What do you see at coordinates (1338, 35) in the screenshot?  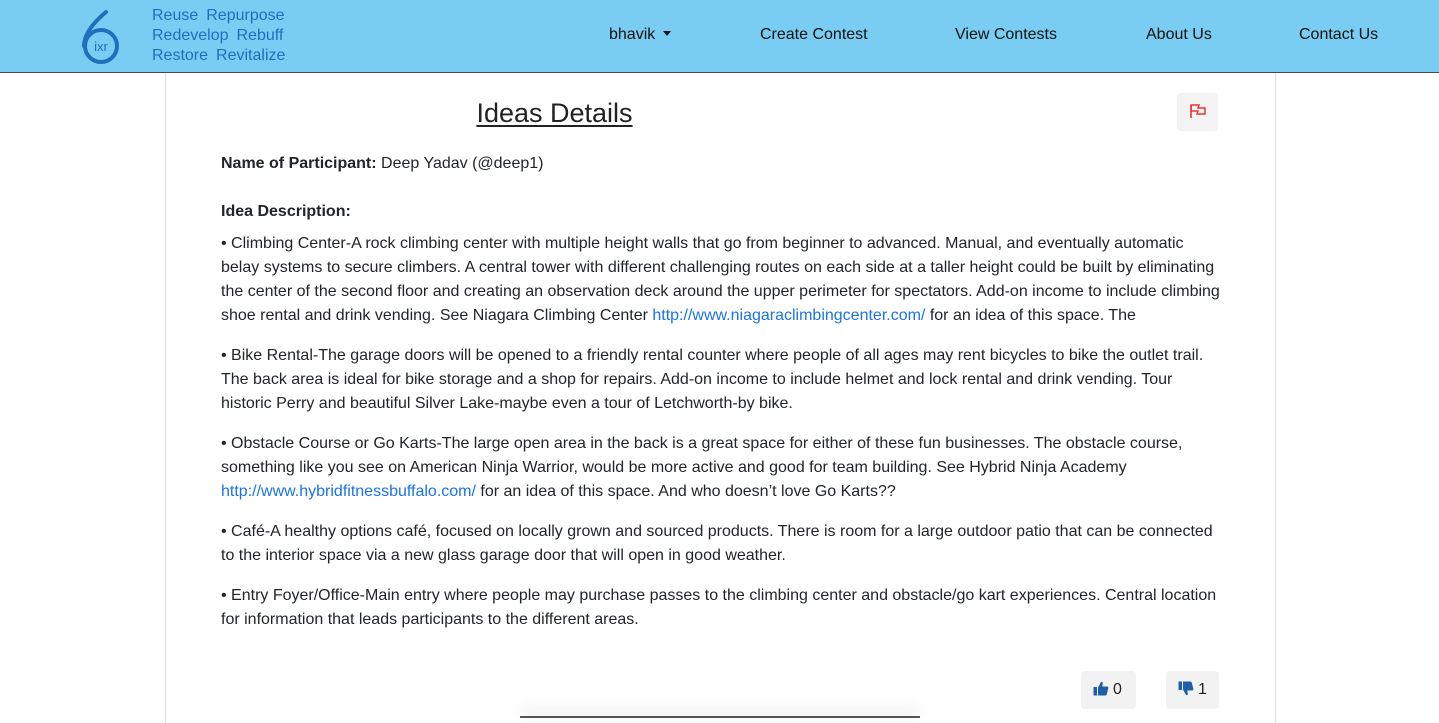 I see `nav-contact-us: Contact Us` at bounding box center [1338, 35].